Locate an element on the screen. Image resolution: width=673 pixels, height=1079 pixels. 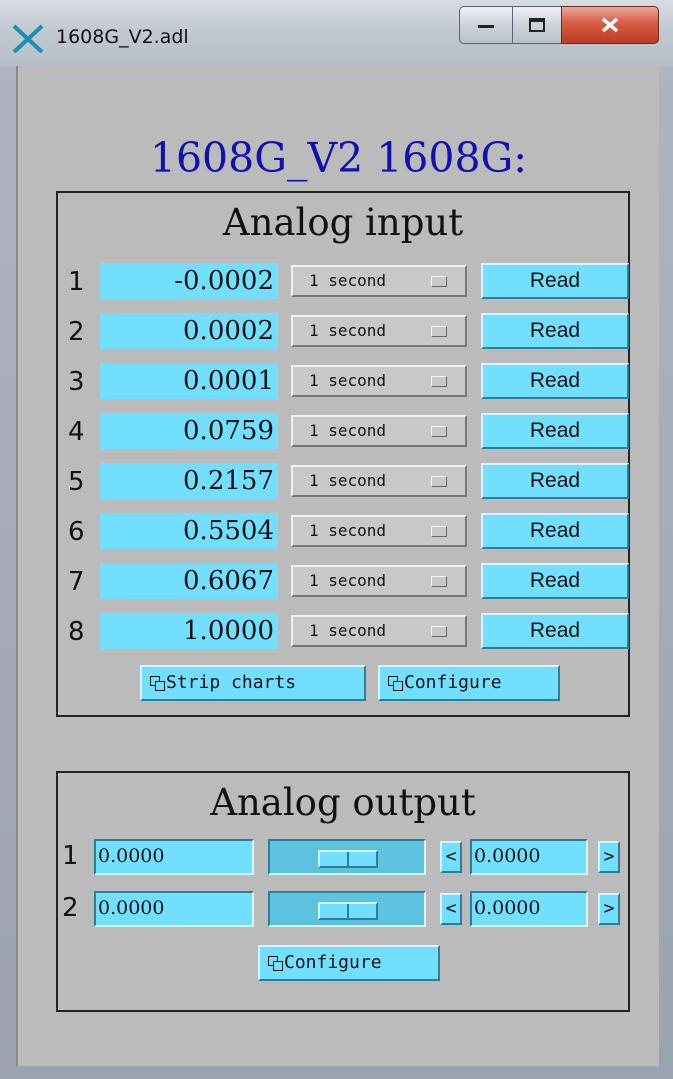
title-bar: 1608G_V2.adl is located at coordinates (336, 33).